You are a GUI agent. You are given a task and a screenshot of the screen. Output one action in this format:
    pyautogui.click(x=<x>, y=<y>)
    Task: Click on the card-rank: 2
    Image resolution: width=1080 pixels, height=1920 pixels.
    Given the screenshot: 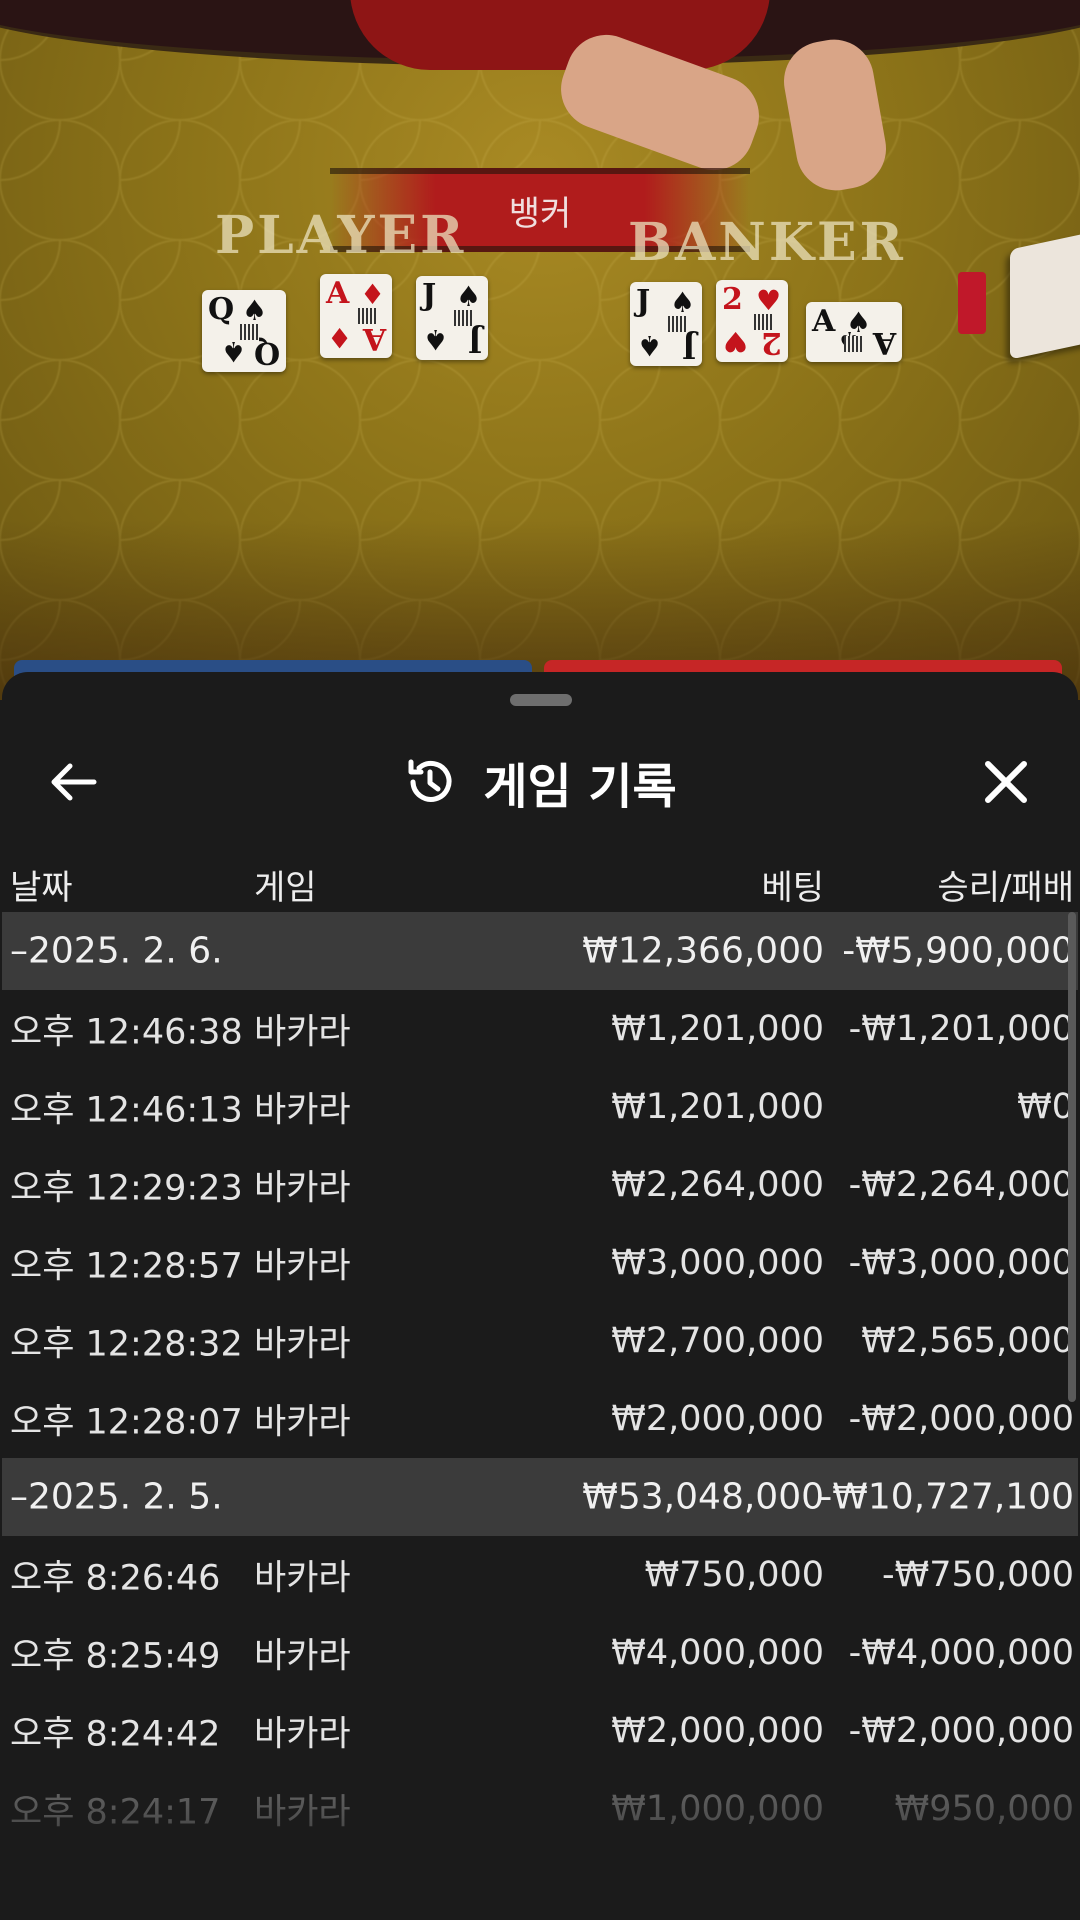 What is the action you would take?
    pyautogui.click(x=732, y=299)
    